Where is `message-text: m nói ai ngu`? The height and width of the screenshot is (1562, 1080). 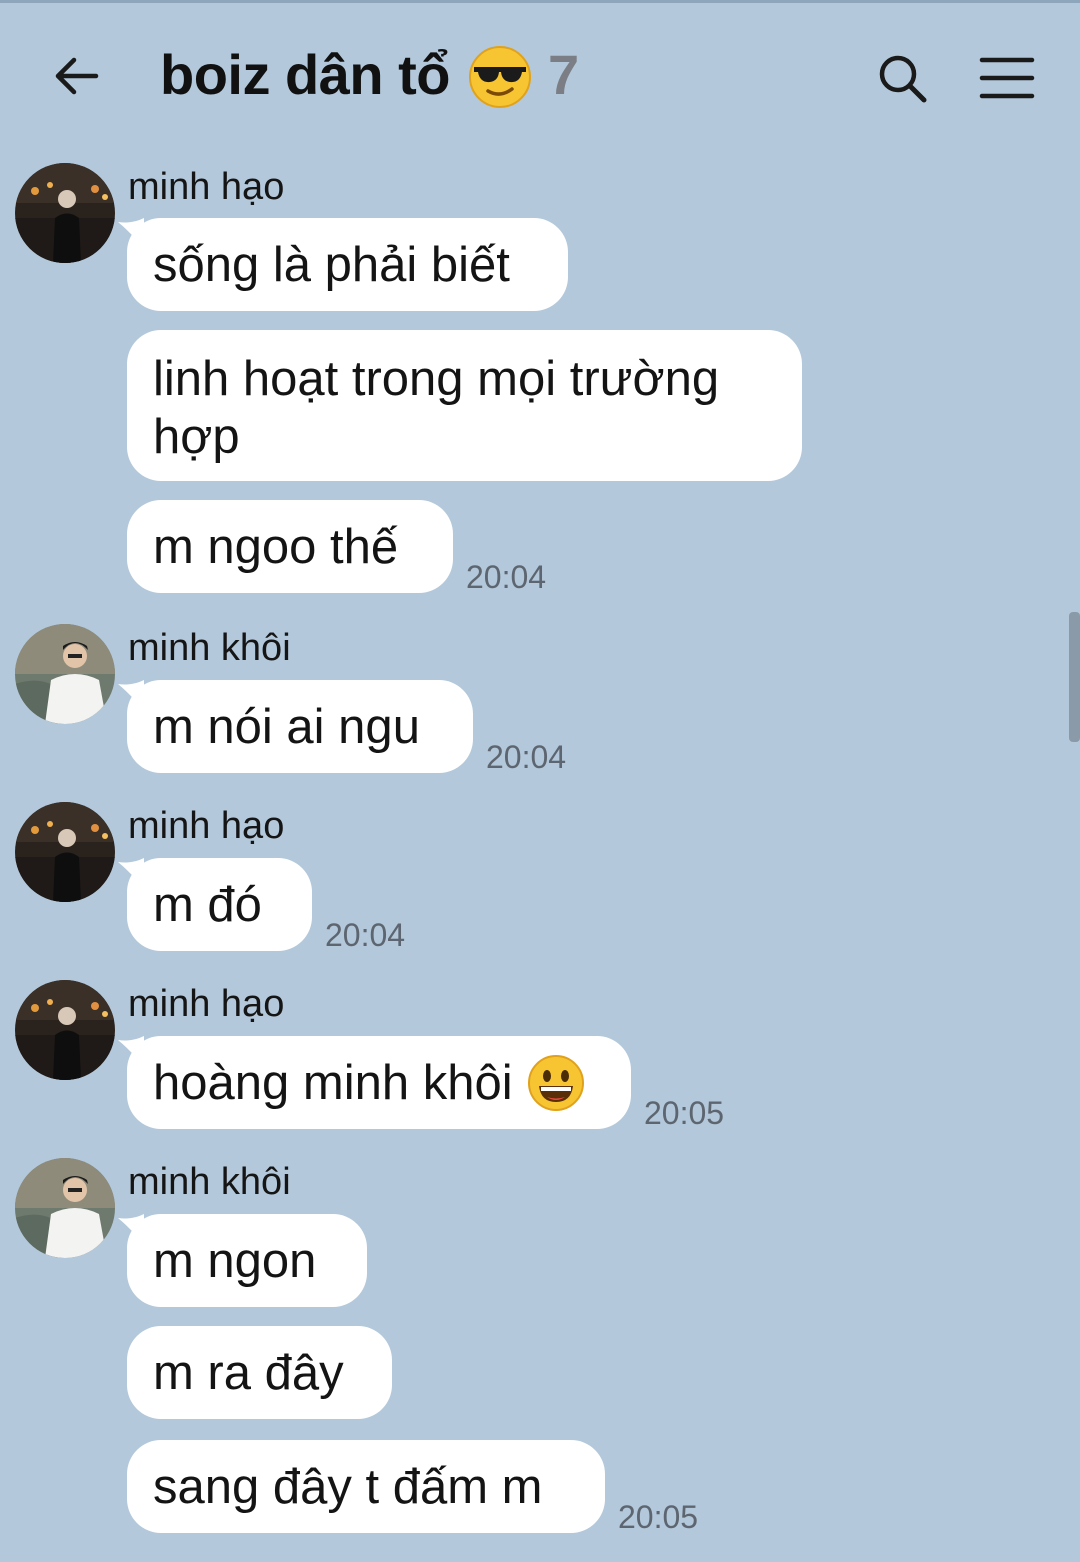 message-text: m nói ai ngu is located at coordinates (286, 726).